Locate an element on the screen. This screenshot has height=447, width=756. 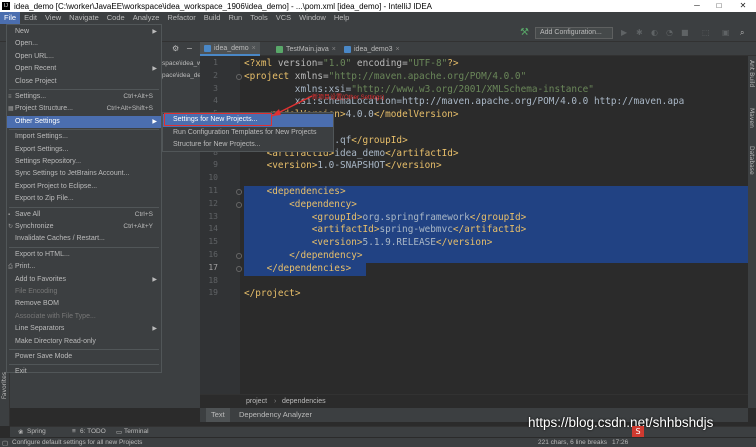
menu-analyze: Analyze is located at coordinates (146, 18).